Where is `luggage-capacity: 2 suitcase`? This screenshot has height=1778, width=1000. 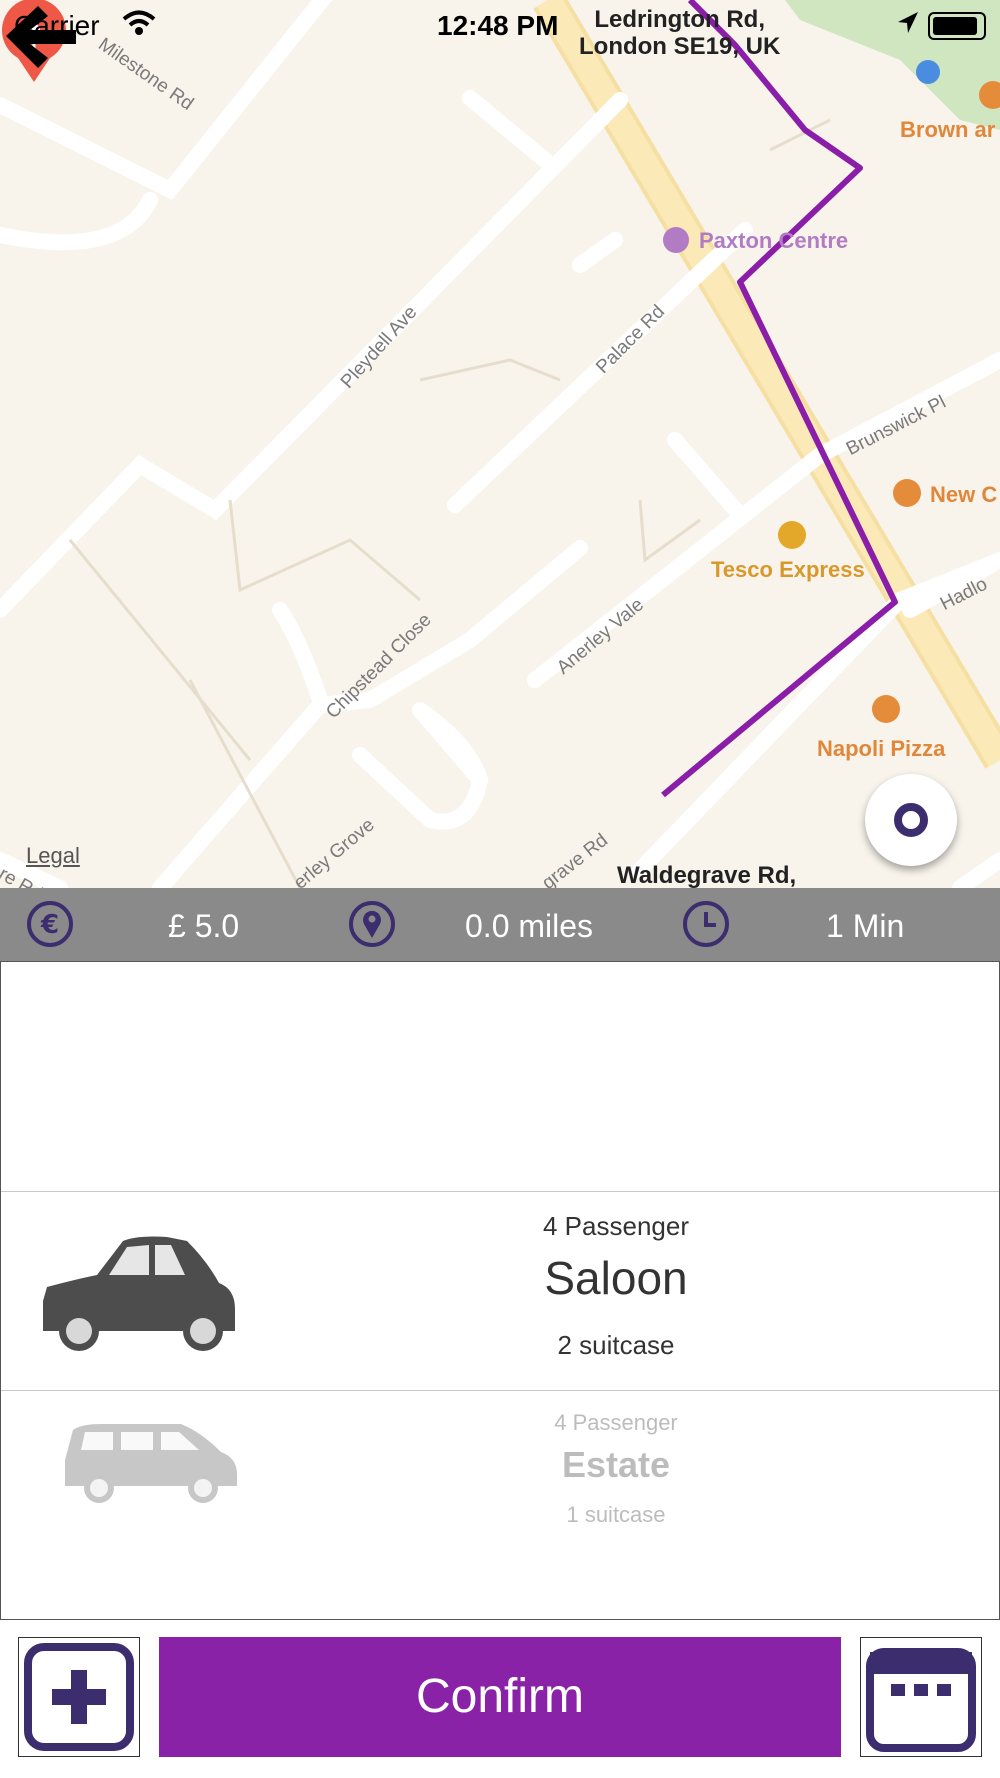
luggage-capacity: 2 suitcase is located at coordinates (616, 1345).